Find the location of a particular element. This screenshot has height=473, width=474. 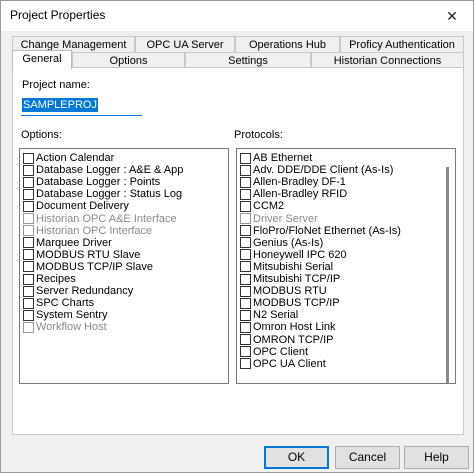

protocol-list-item: MODBUS TCP/IP is located at coordinates (290, 303).